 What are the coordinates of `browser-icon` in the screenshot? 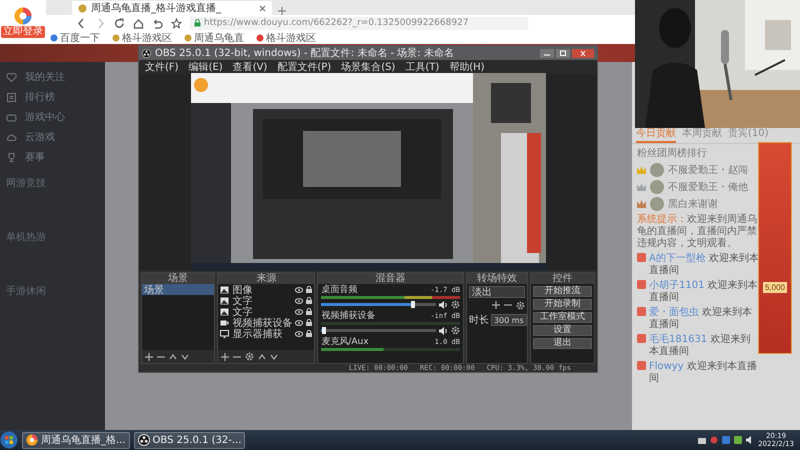 It's located at (32, 440).